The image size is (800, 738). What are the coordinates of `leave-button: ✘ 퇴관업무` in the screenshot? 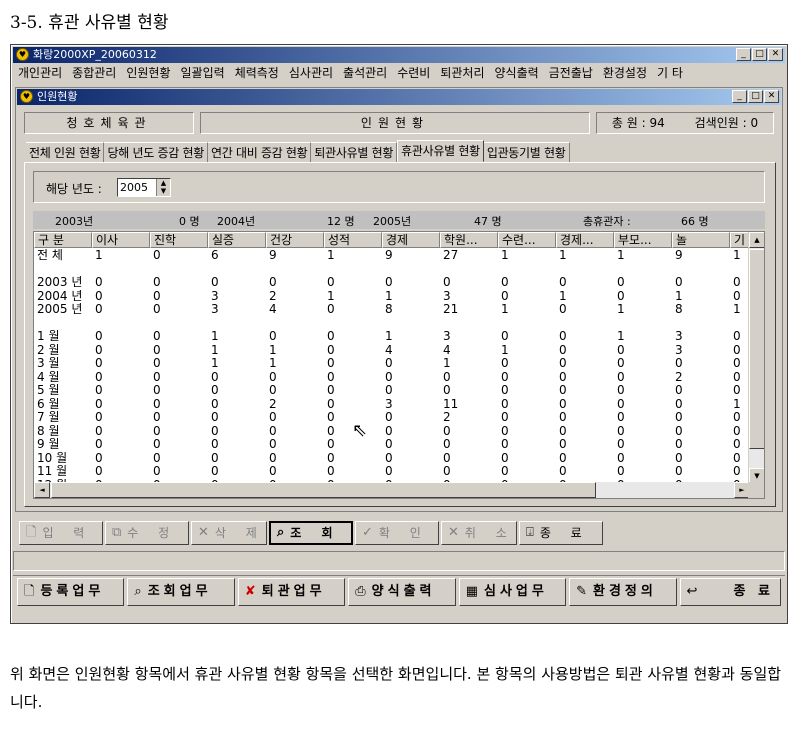 It's located at (291, 592).